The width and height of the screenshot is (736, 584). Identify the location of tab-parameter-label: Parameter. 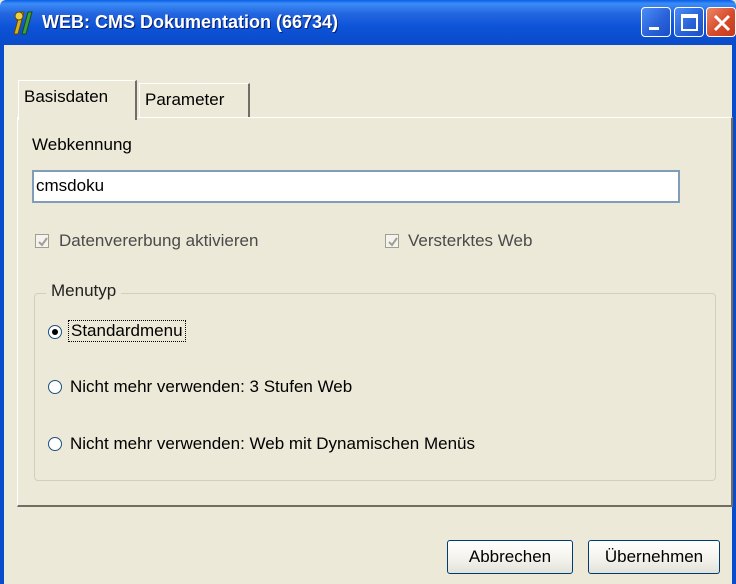
(185, 99).